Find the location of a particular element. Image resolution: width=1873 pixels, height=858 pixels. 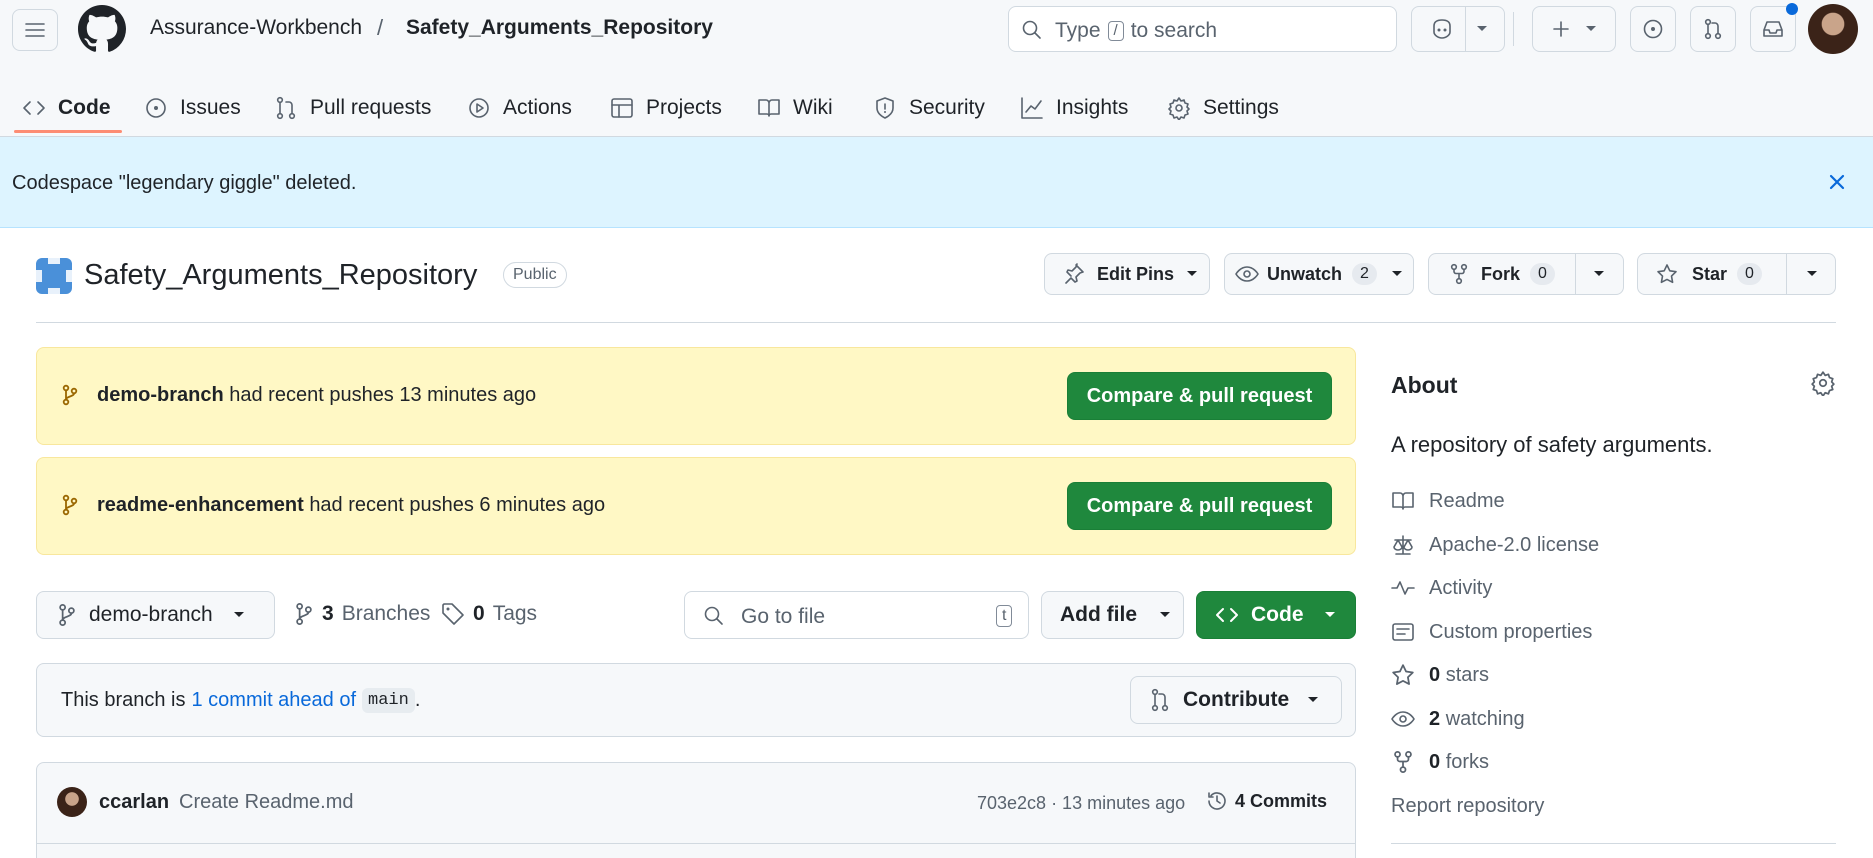

forks-link: 0 forks is located at coordinates (1440, 762).